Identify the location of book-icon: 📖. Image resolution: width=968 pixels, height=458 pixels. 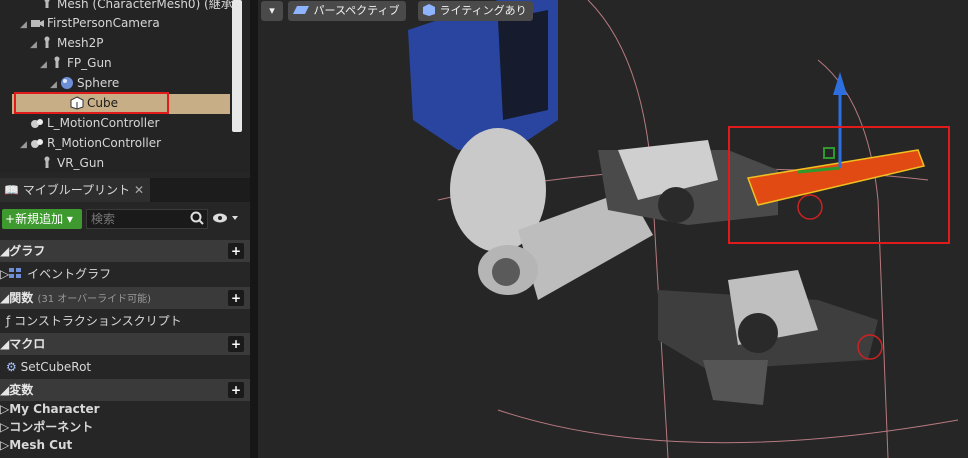
(11, 190).